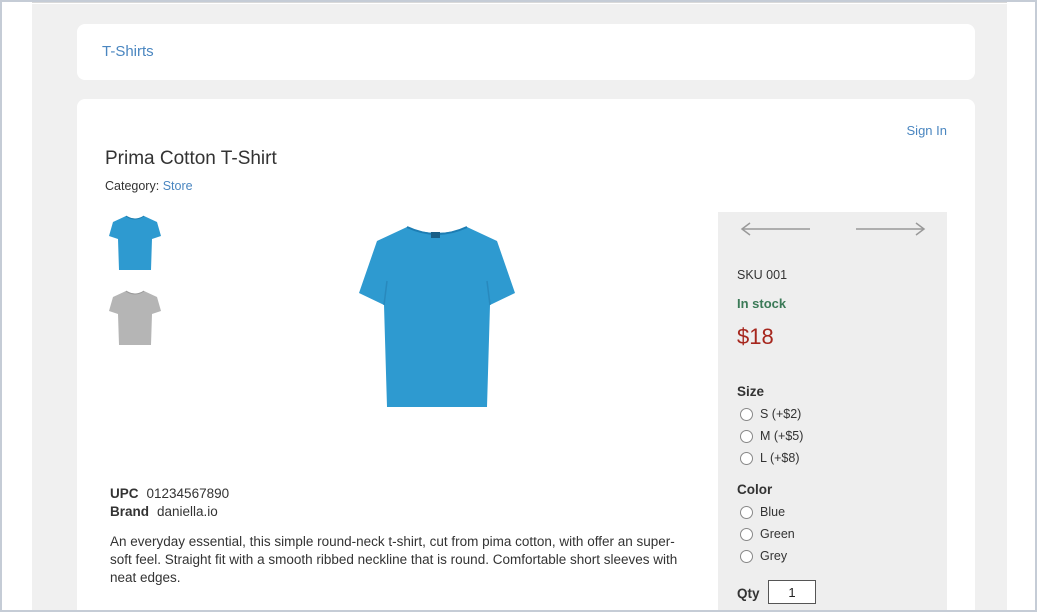 This screenshot has width=1037, height=612. I want to click on size-option-m: M (+$5), so click(771, 436).